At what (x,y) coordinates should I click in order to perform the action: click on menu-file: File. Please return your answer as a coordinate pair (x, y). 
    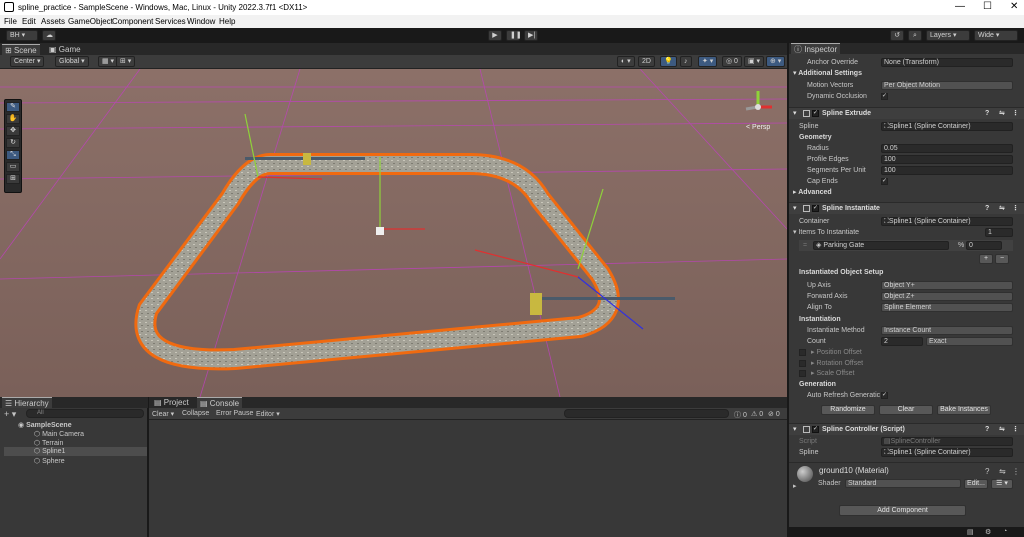
    Looking at the image, I should click on (10, 21).